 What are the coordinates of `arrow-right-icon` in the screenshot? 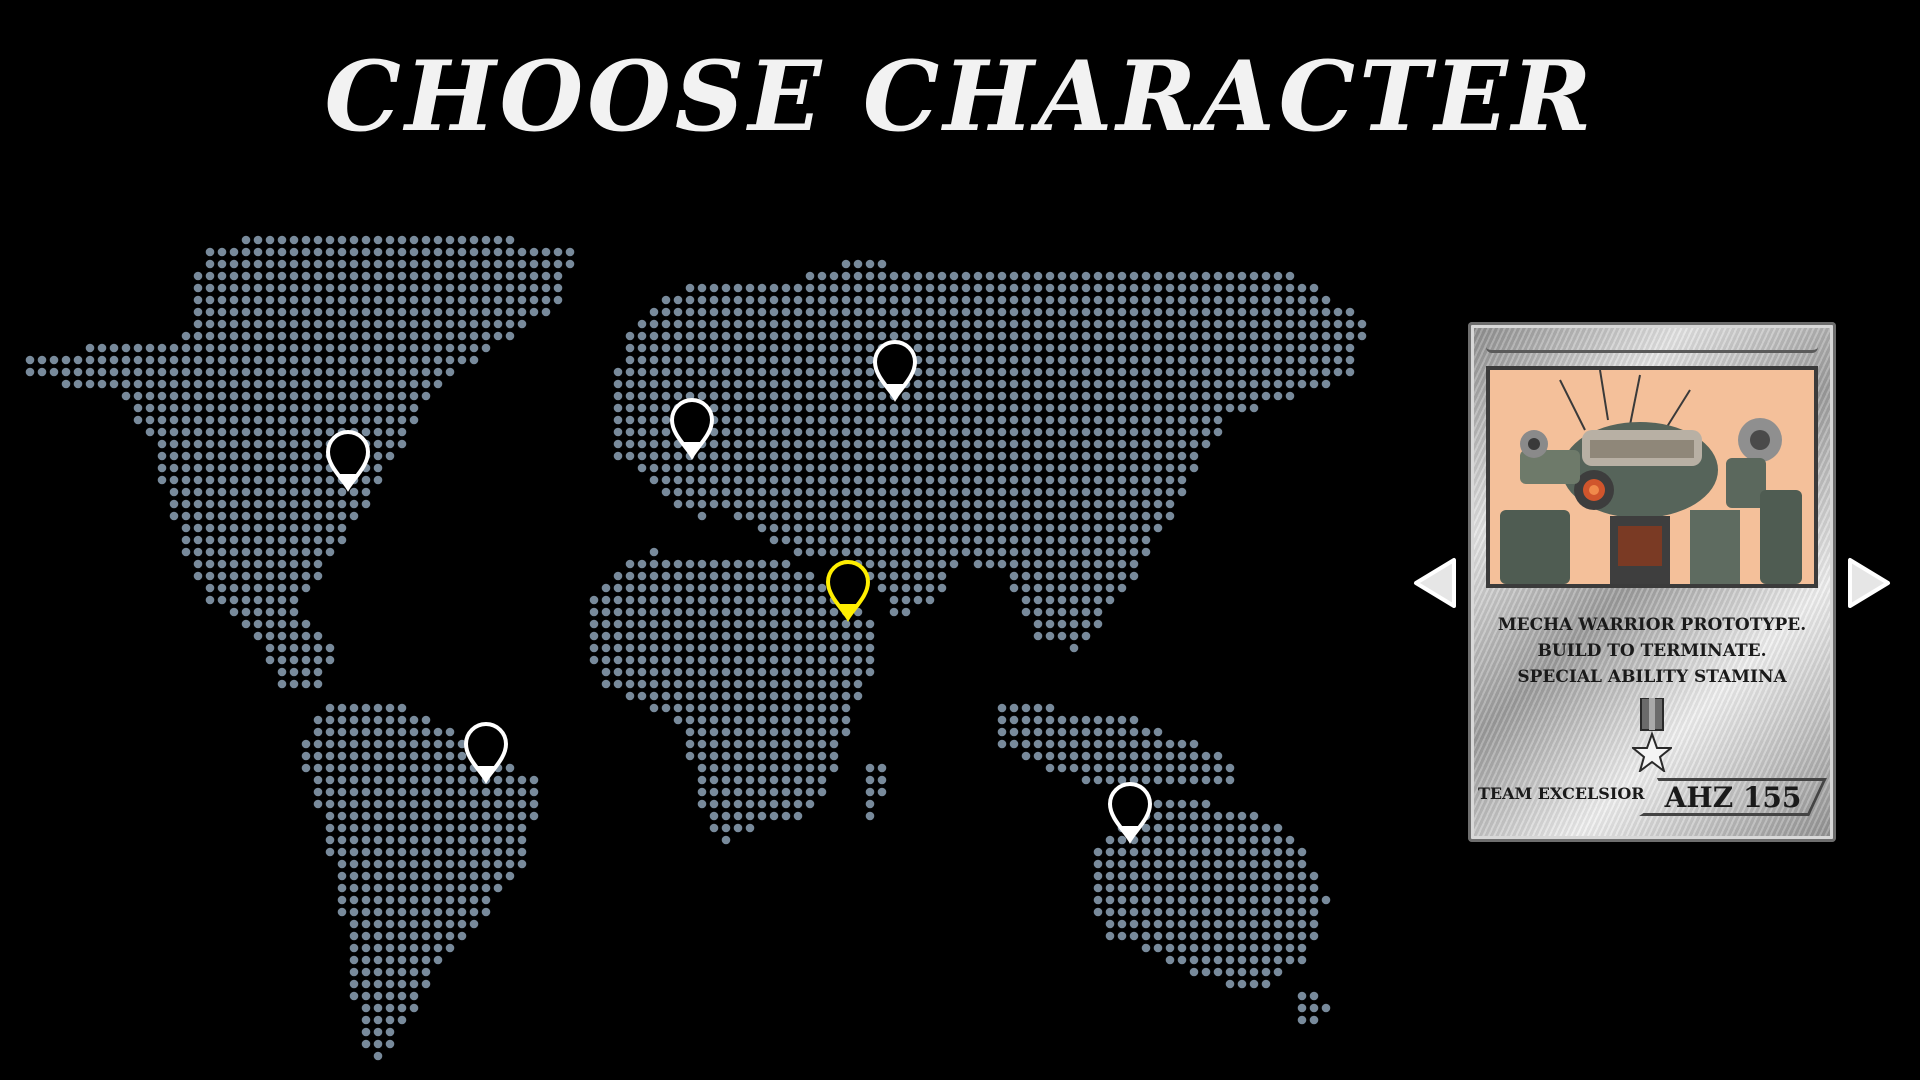 It's located at (1870, 583).